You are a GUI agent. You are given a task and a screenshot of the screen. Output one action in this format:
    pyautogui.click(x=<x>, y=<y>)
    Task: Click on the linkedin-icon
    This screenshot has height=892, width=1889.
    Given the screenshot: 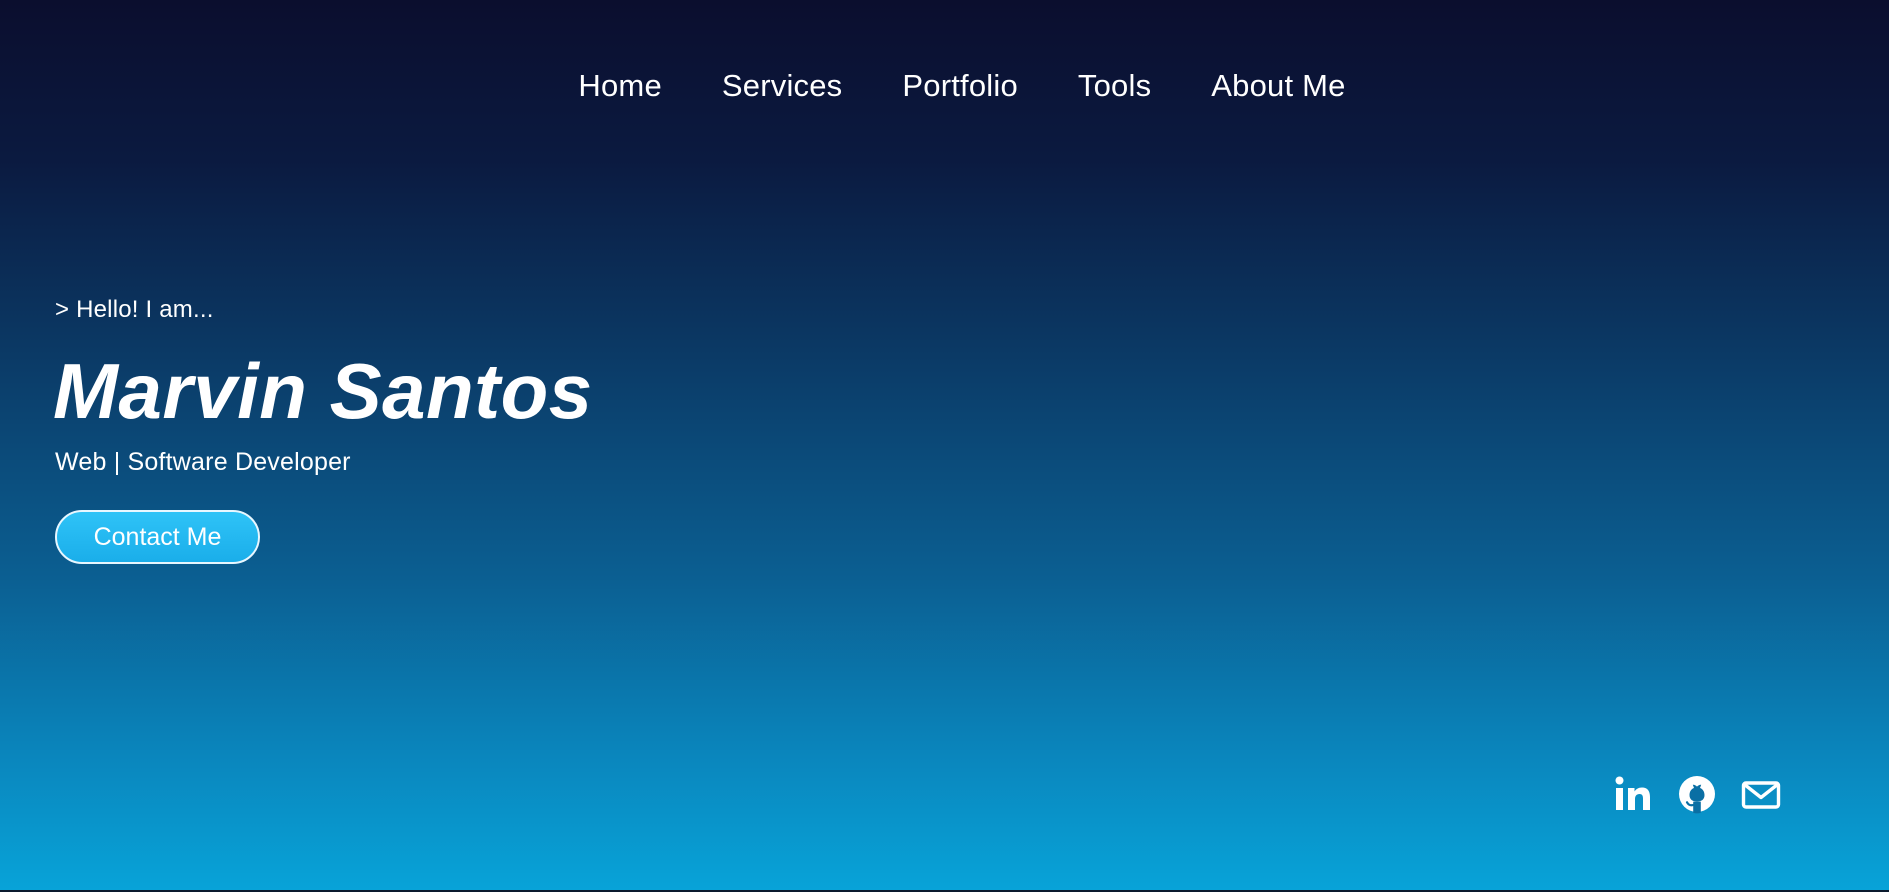 What is the action you would take?
    pyautogui.click(x=1632, y=793)
    